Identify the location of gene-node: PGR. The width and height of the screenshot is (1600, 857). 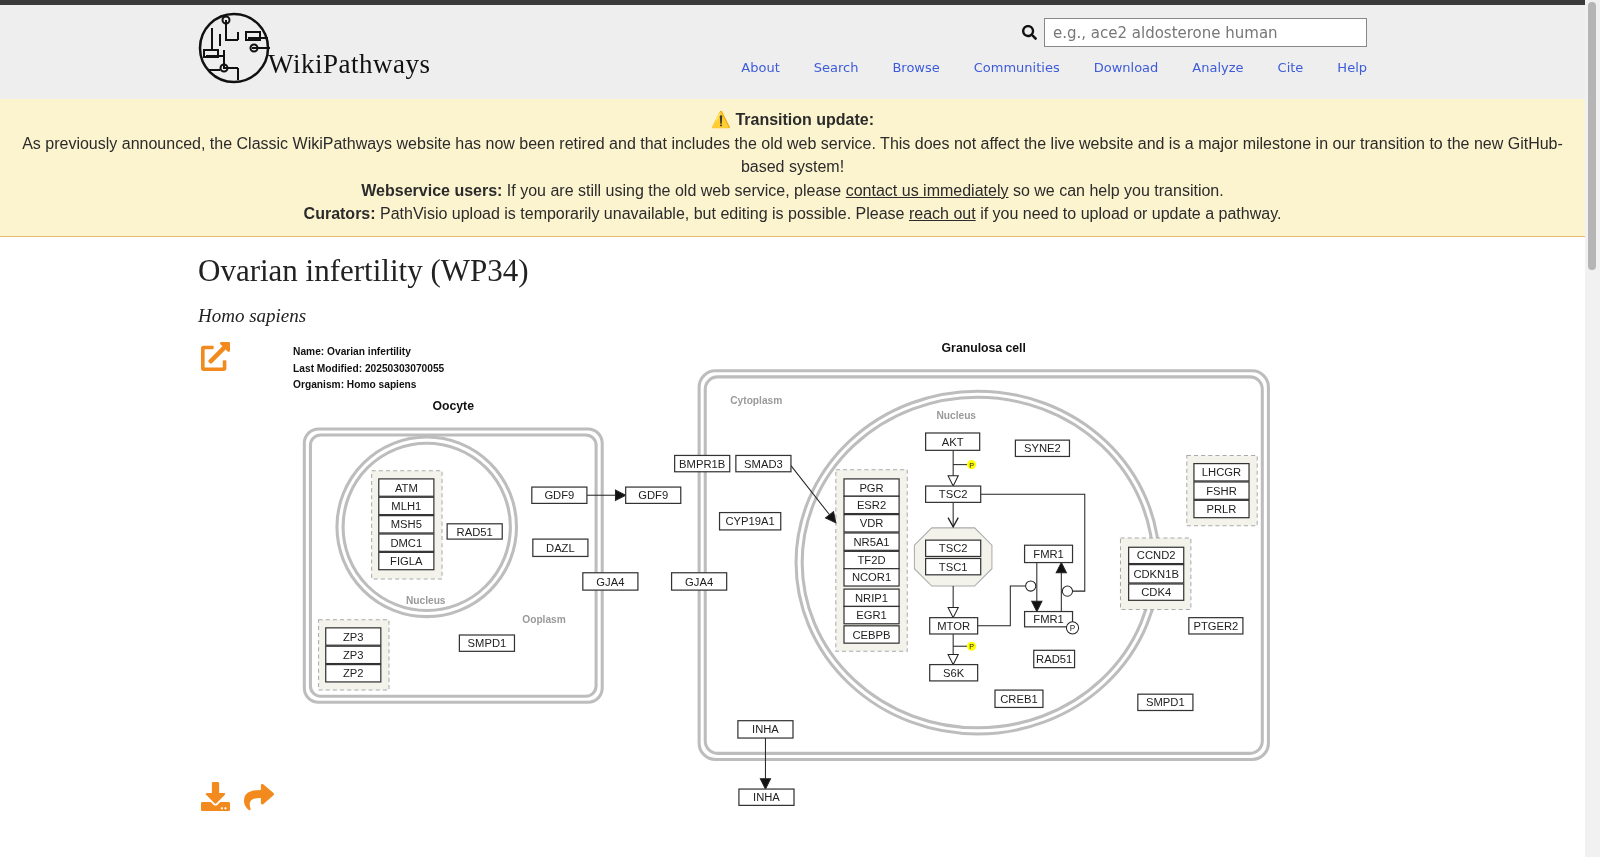
(871, 487).